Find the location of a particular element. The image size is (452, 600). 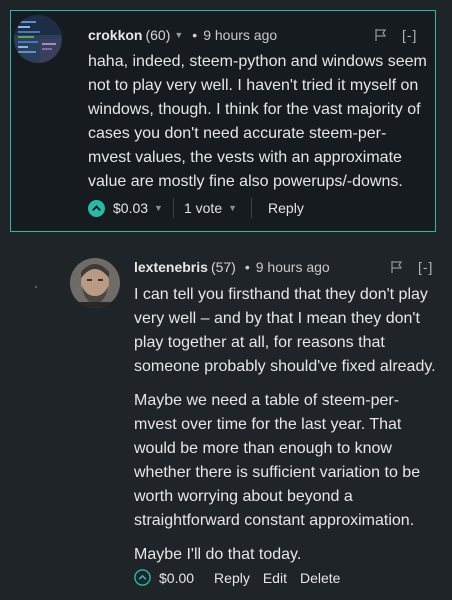

comment-paragraph: Maybe I'll do that today. is located at coordinates (218, 554).